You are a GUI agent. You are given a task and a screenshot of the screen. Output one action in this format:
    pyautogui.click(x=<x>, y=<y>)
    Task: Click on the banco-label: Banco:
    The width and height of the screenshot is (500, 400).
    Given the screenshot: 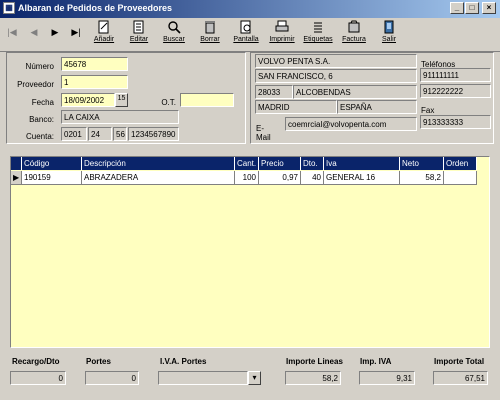 What is the action you would take?
    pyautogui.click(x=41, y=119)
    